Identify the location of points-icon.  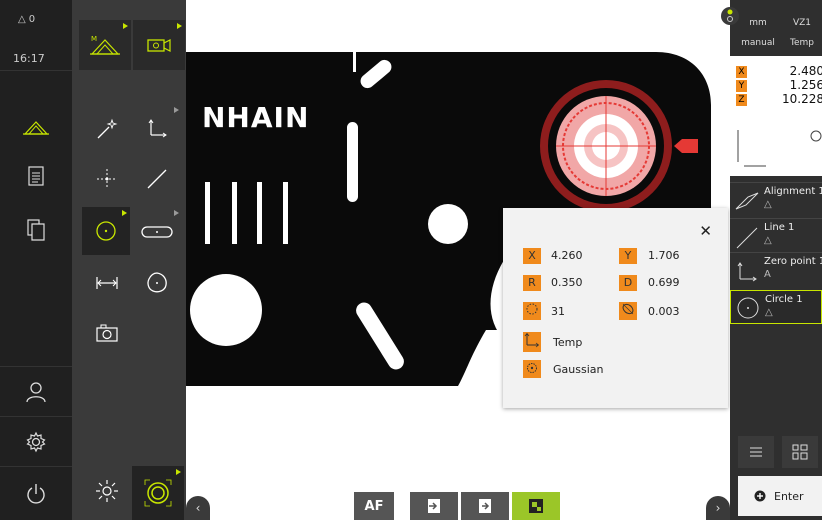
(532, 311).